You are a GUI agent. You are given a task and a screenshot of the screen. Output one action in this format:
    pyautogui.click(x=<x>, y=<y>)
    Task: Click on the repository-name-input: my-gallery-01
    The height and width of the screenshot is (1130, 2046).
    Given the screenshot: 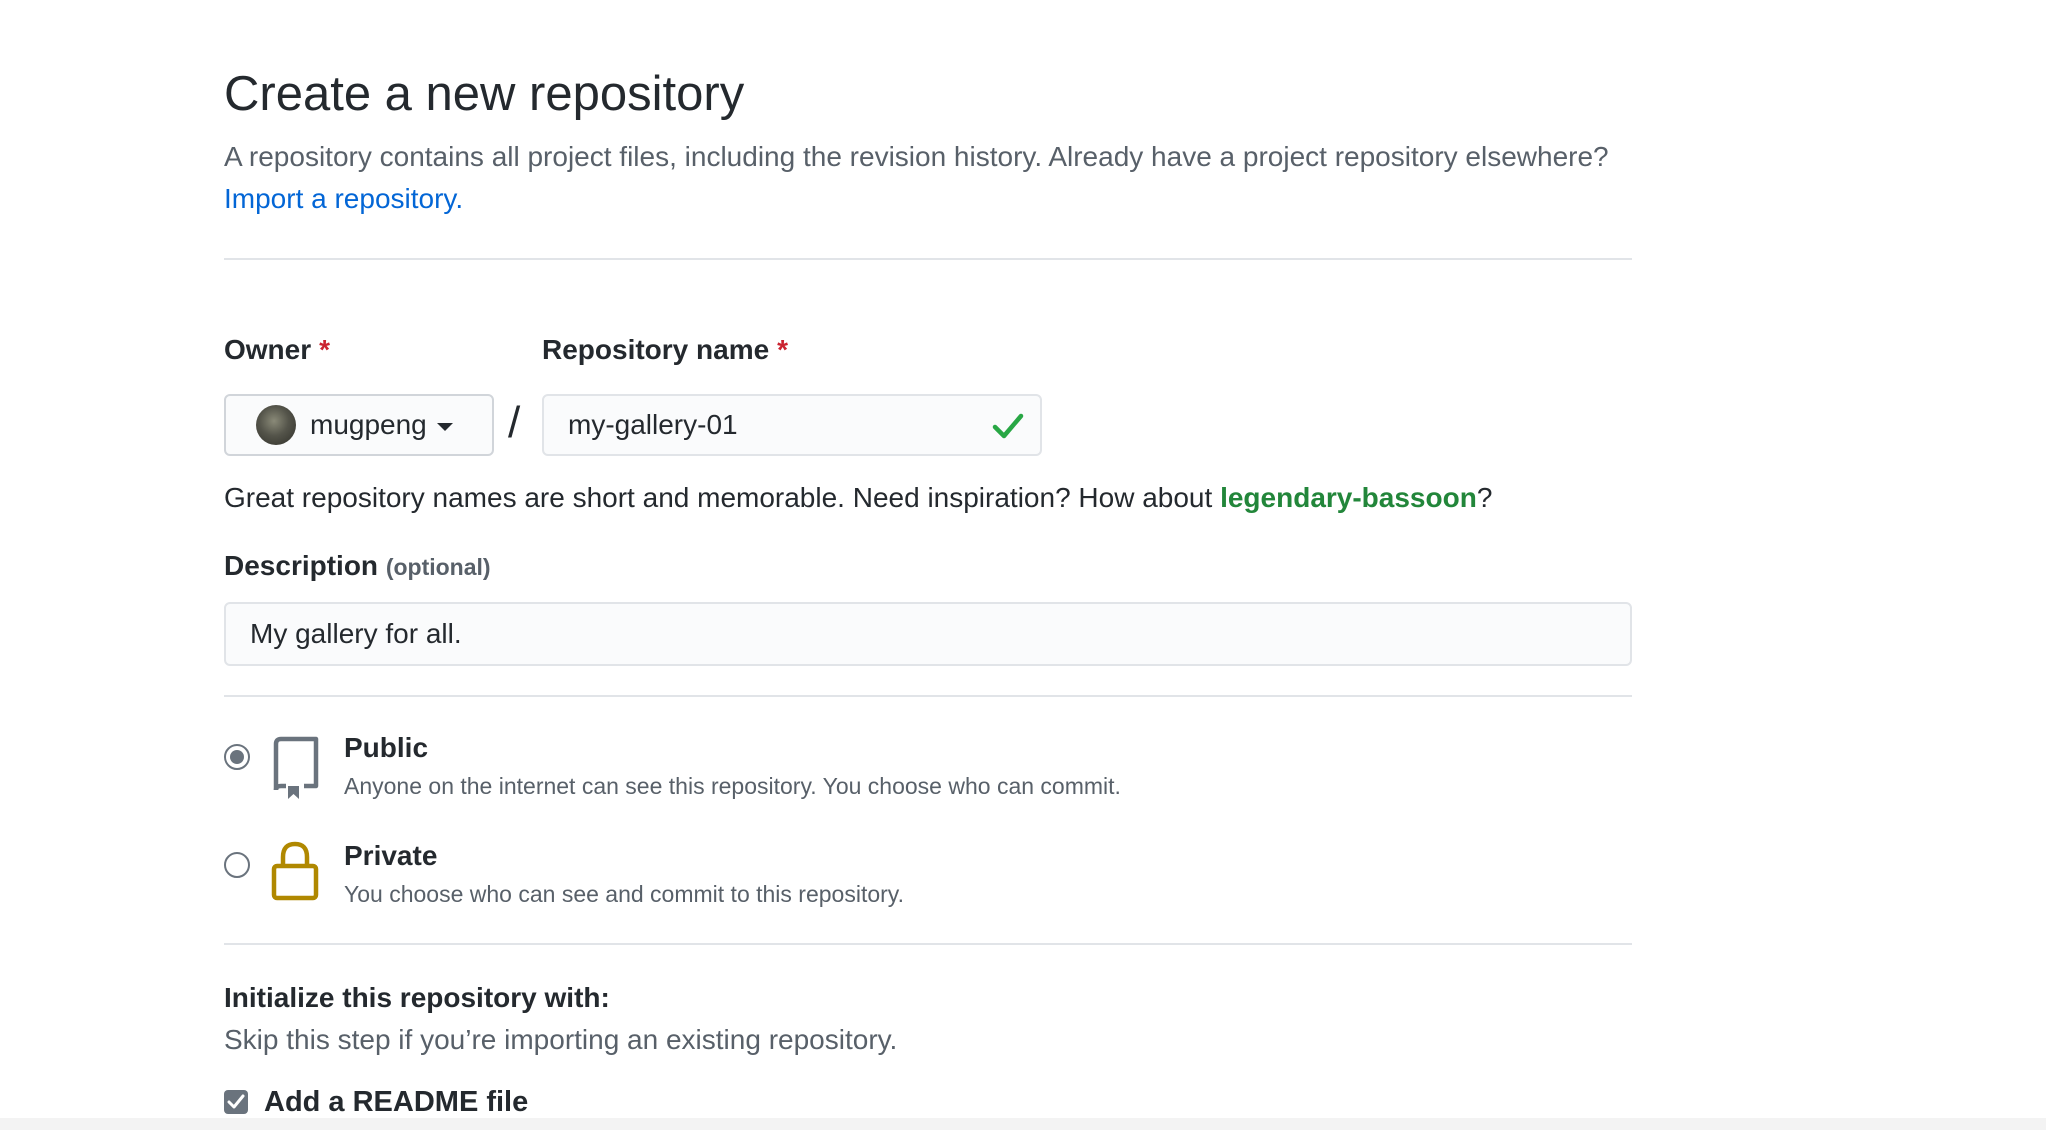 What is the action you would take?
    pyautogui.click(x=792, y=425)
    